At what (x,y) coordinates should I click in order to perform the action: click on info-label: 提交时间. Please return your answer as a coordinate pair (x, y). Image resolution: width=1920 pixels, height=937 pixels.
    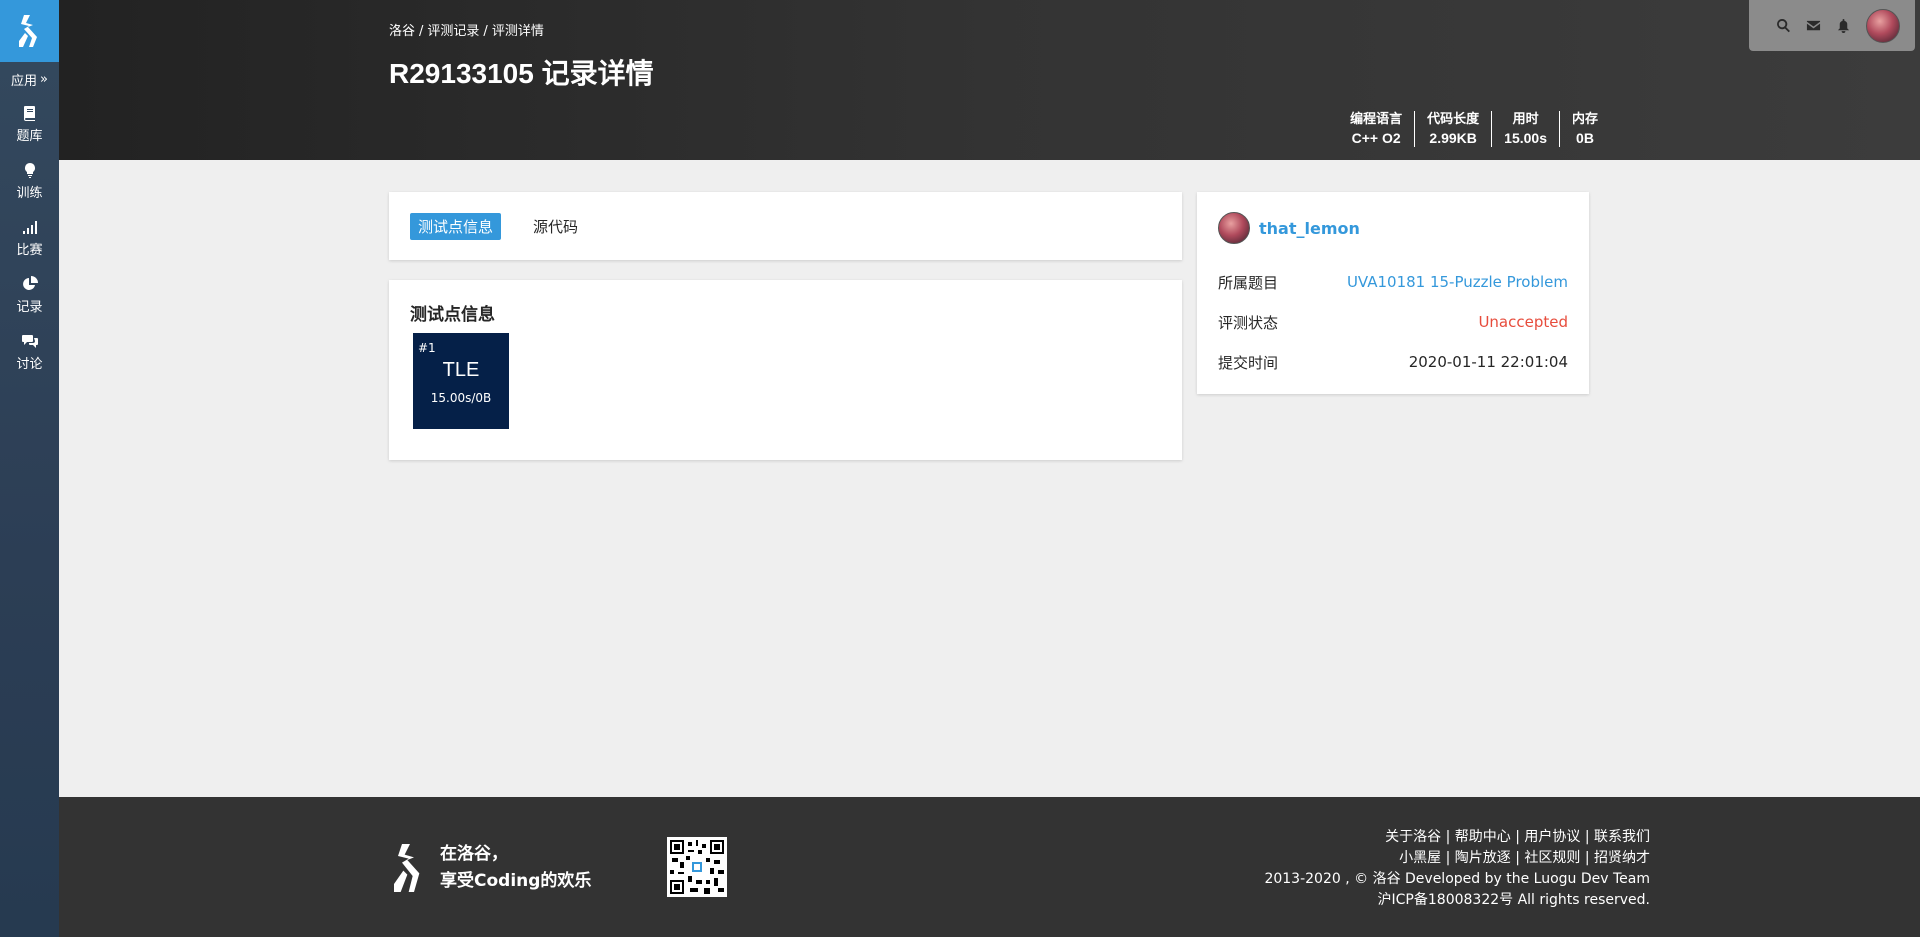
    Looking at the image, I should click on (1248, 362).